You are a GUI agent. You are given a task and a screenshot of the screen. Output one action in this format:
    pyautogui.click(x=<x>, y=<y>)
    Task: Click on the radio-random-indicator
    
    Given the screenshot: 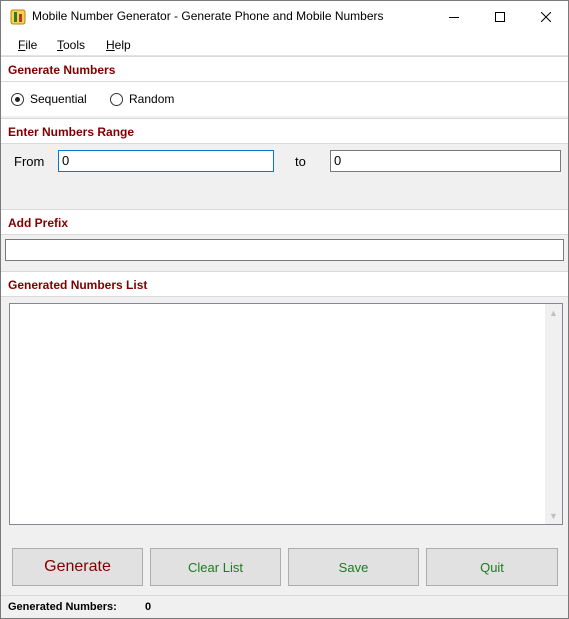 What is the action you would take?
    pyautogui.click(x=116, y=99)
    